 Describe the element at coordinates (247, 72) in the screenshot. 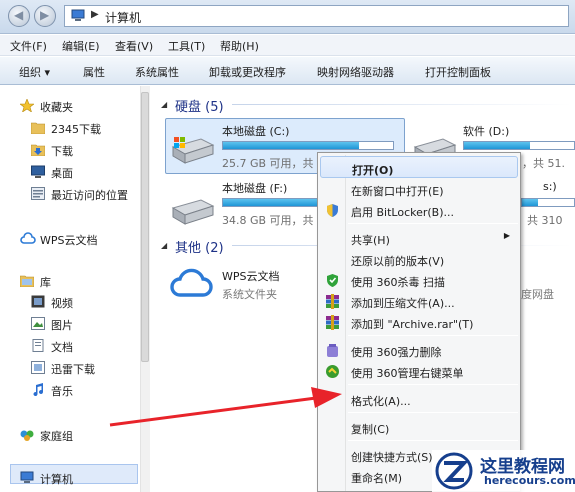

I see `uninstall-program-button: 卸载或更改程序` at that location.